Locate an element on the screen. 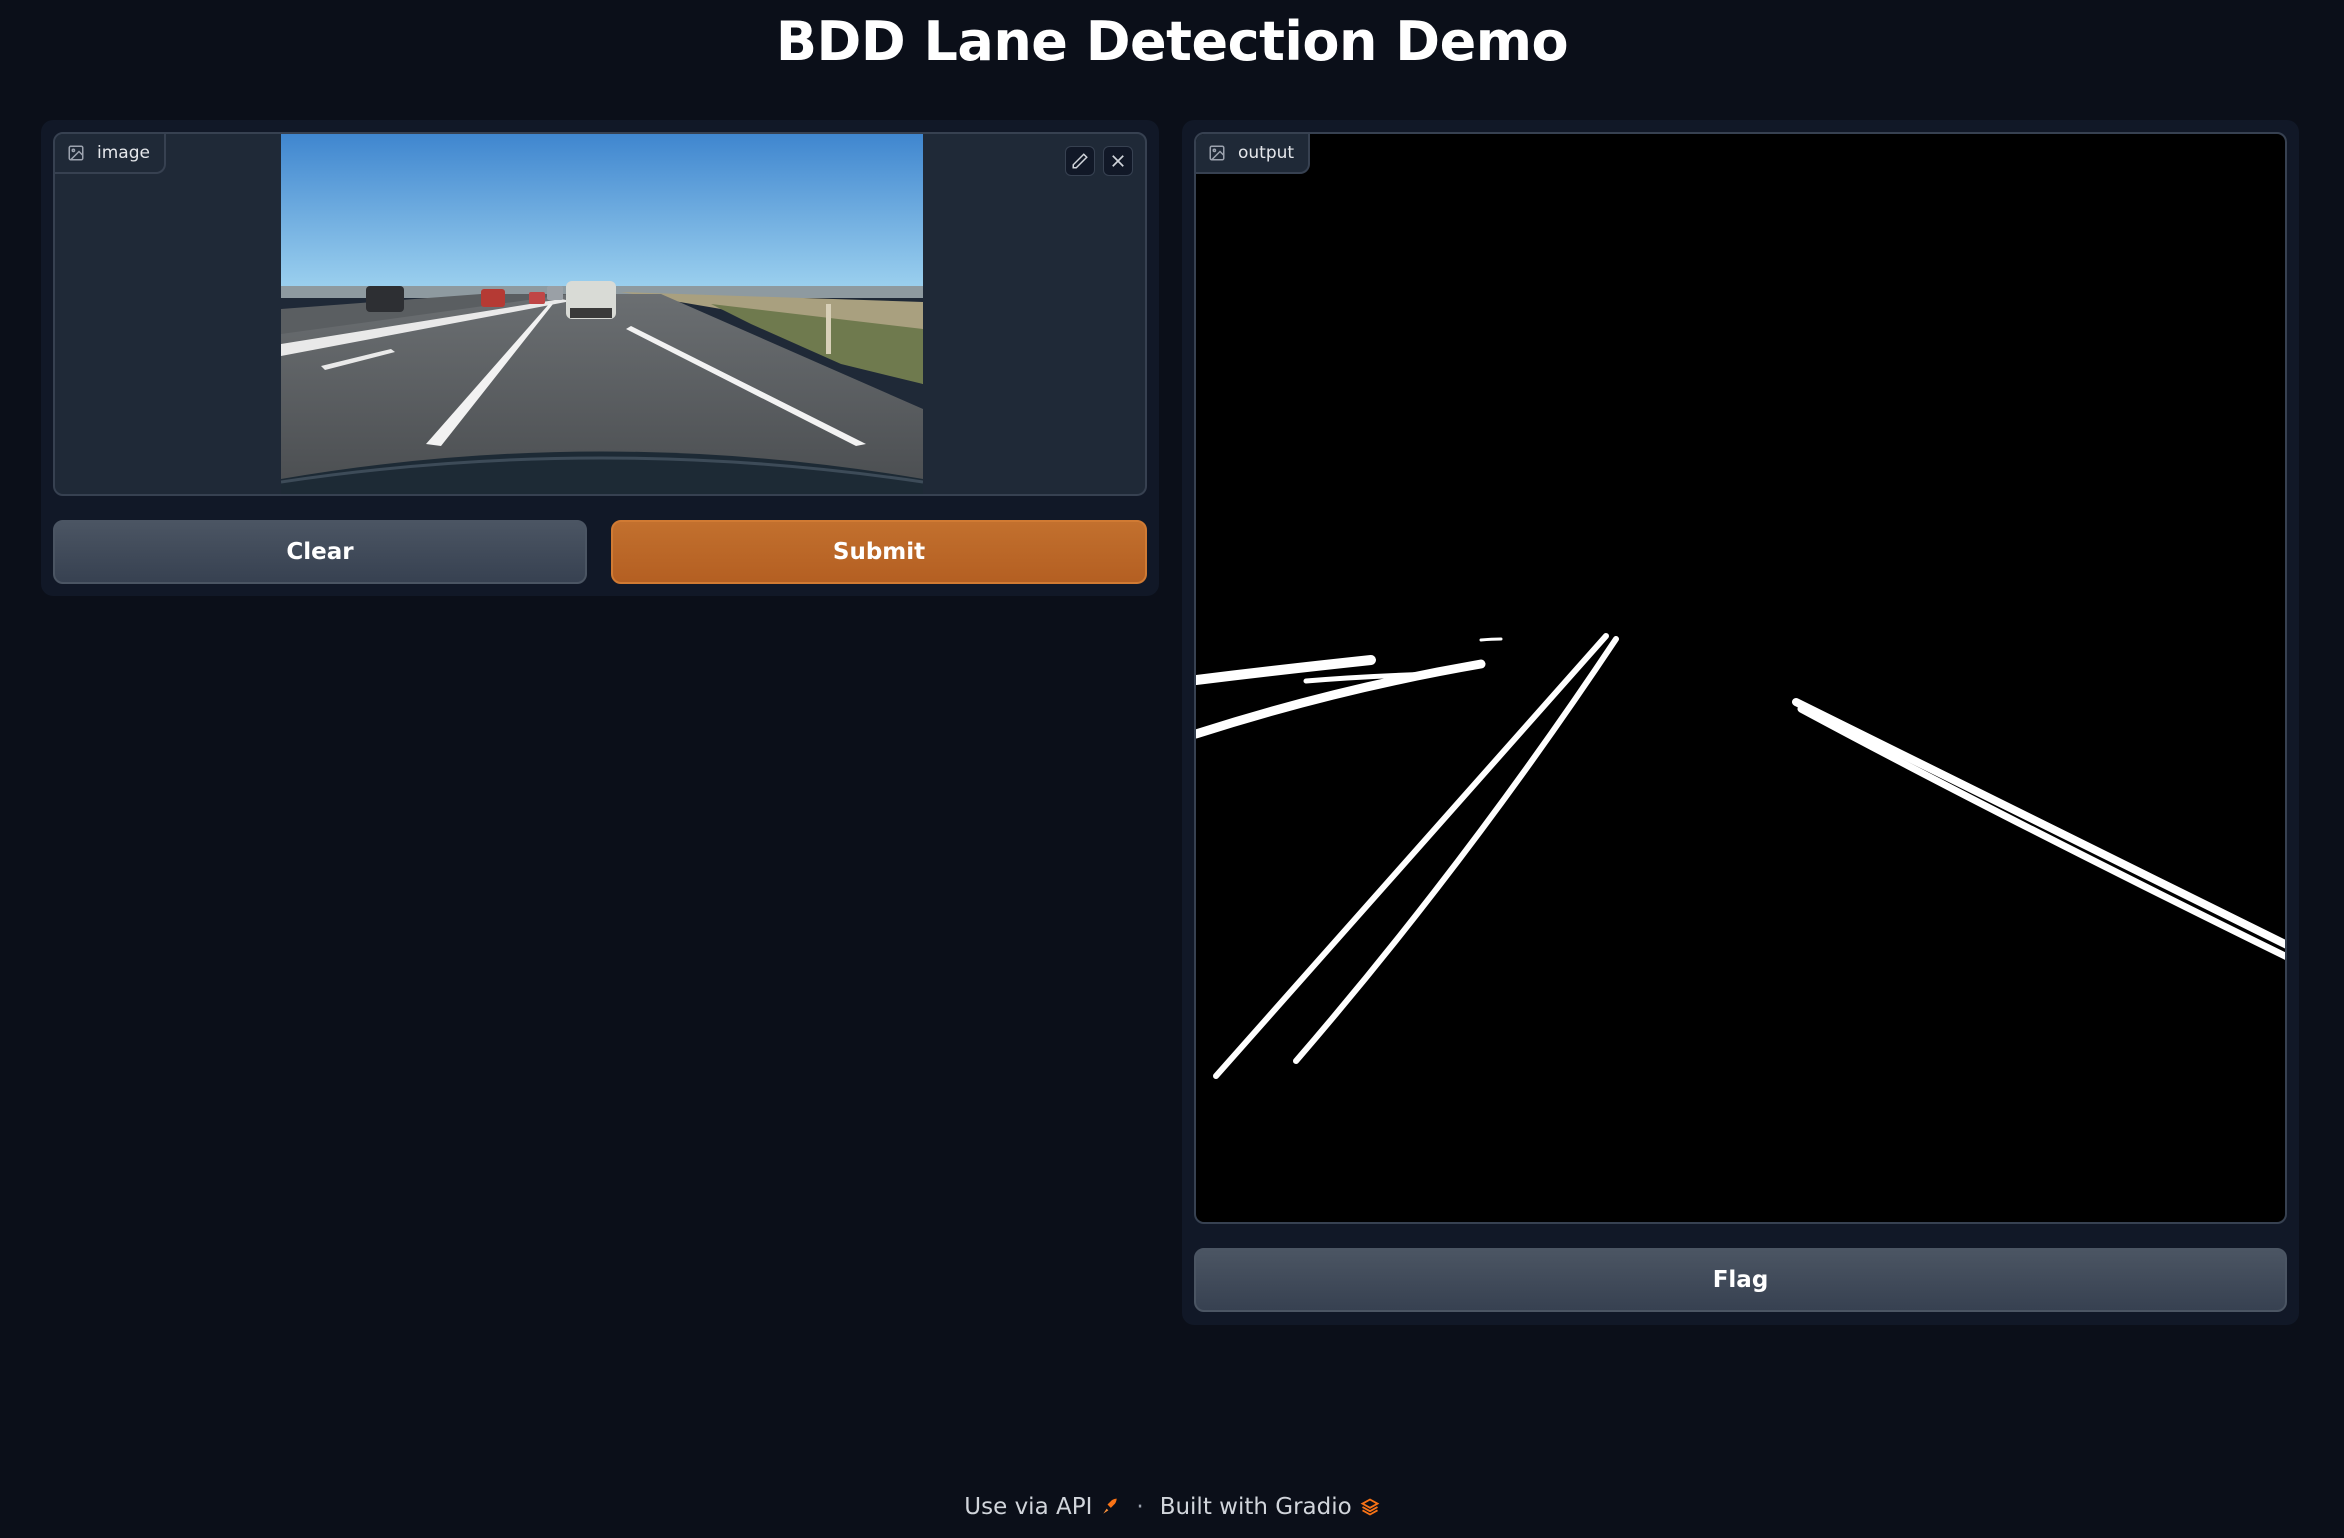 The image size is (2344, 1538). edit-button is located at coordinates (1080, 161).